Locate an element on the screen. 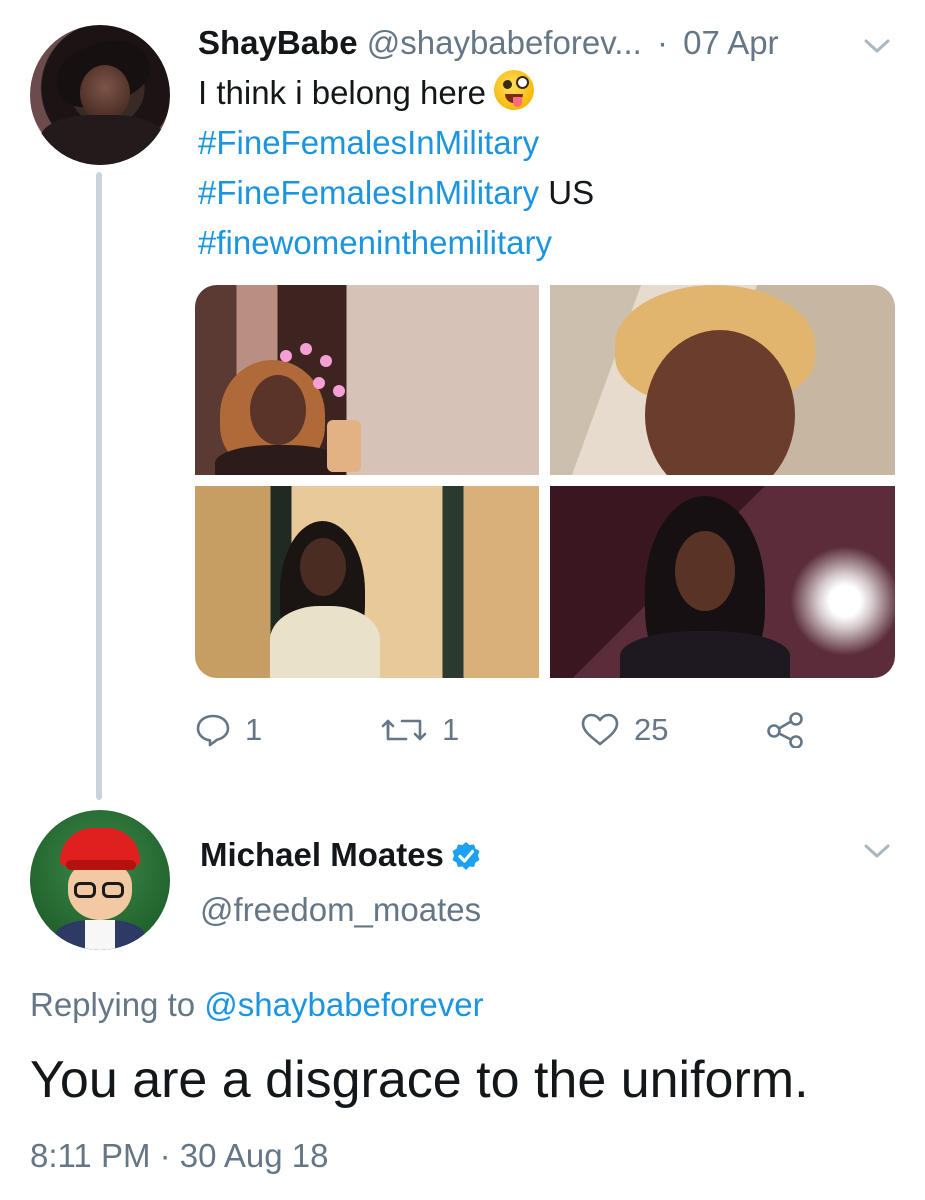 The height and width of the screenshot is (1200, 925). cap-brim is located at coordinates (101, 865).